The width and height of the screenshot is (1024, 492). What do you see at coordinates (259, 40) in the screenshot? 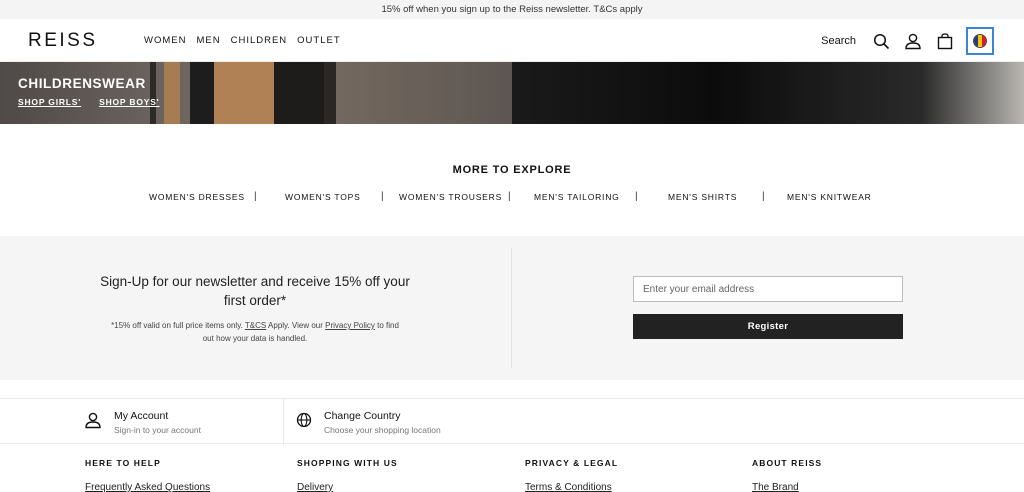
I see `nav-children: CHILDREN` at bounding box center [259, 40].